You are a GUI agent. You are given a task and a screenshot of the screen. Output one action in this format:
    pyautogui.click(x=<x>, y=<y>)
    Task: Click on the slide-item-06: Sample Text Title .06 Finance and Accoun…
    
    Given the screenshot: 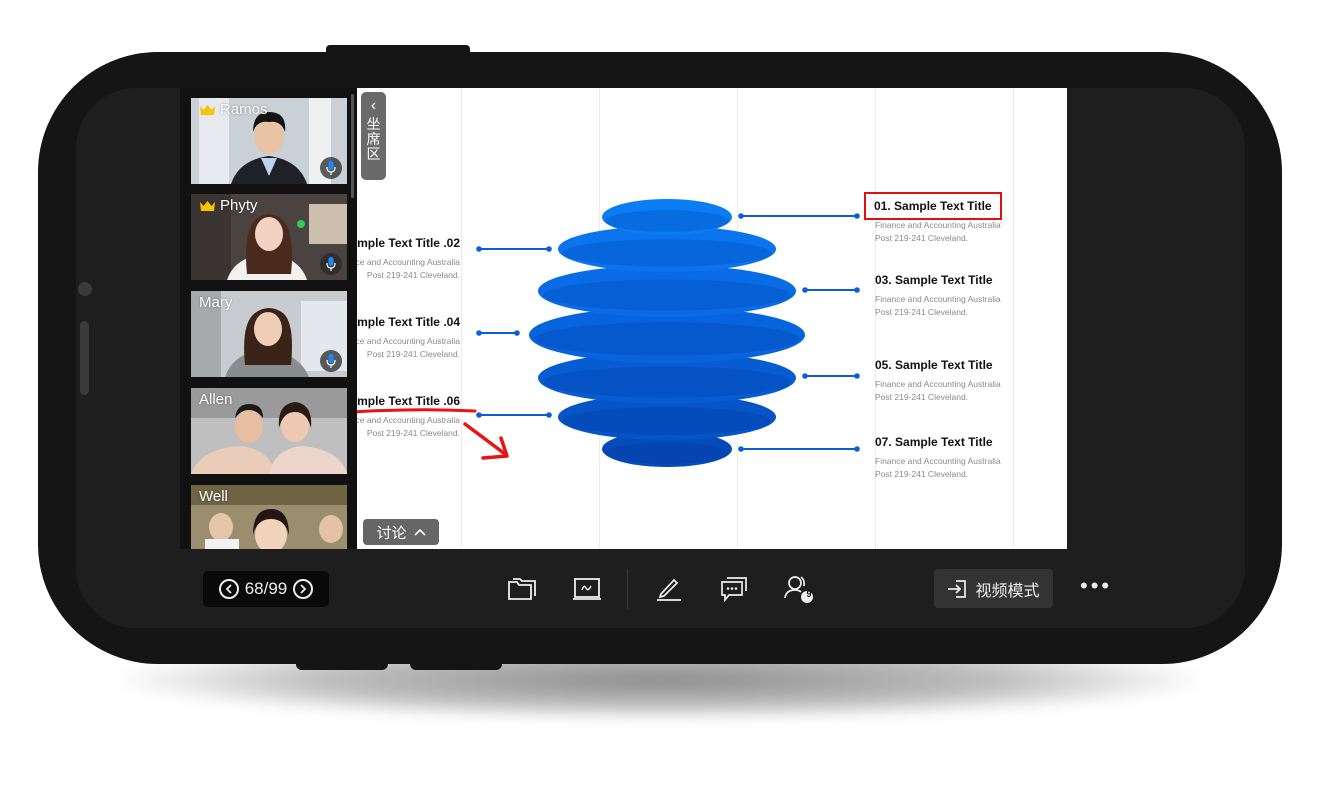 What is the action you would take?
    pyautogui.click(x=408, y=416)
    